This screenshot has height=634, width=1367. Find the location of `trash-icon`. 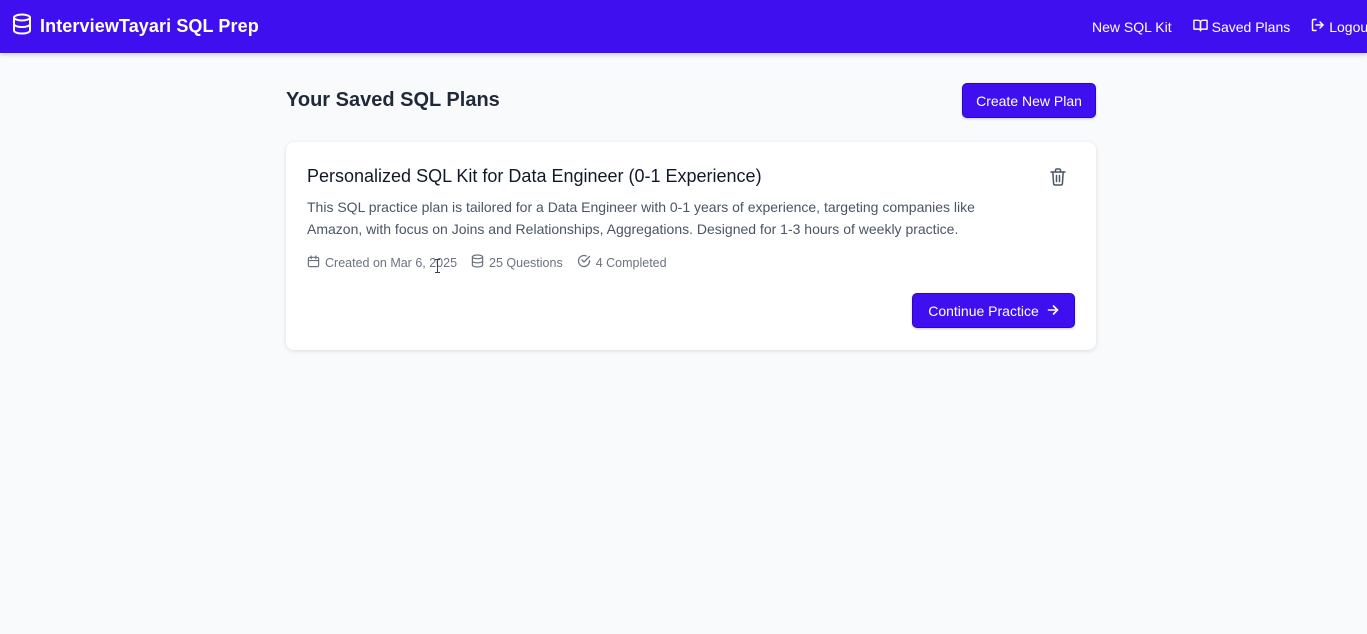

trash-icon is located at coordinates (1058, 179).